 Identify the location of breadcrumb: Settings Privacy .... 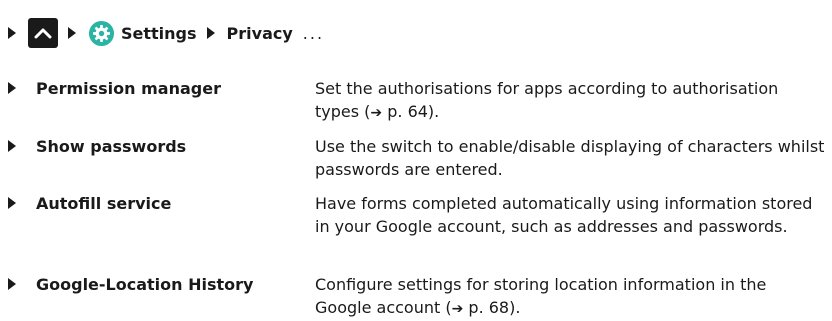
(166, 33).